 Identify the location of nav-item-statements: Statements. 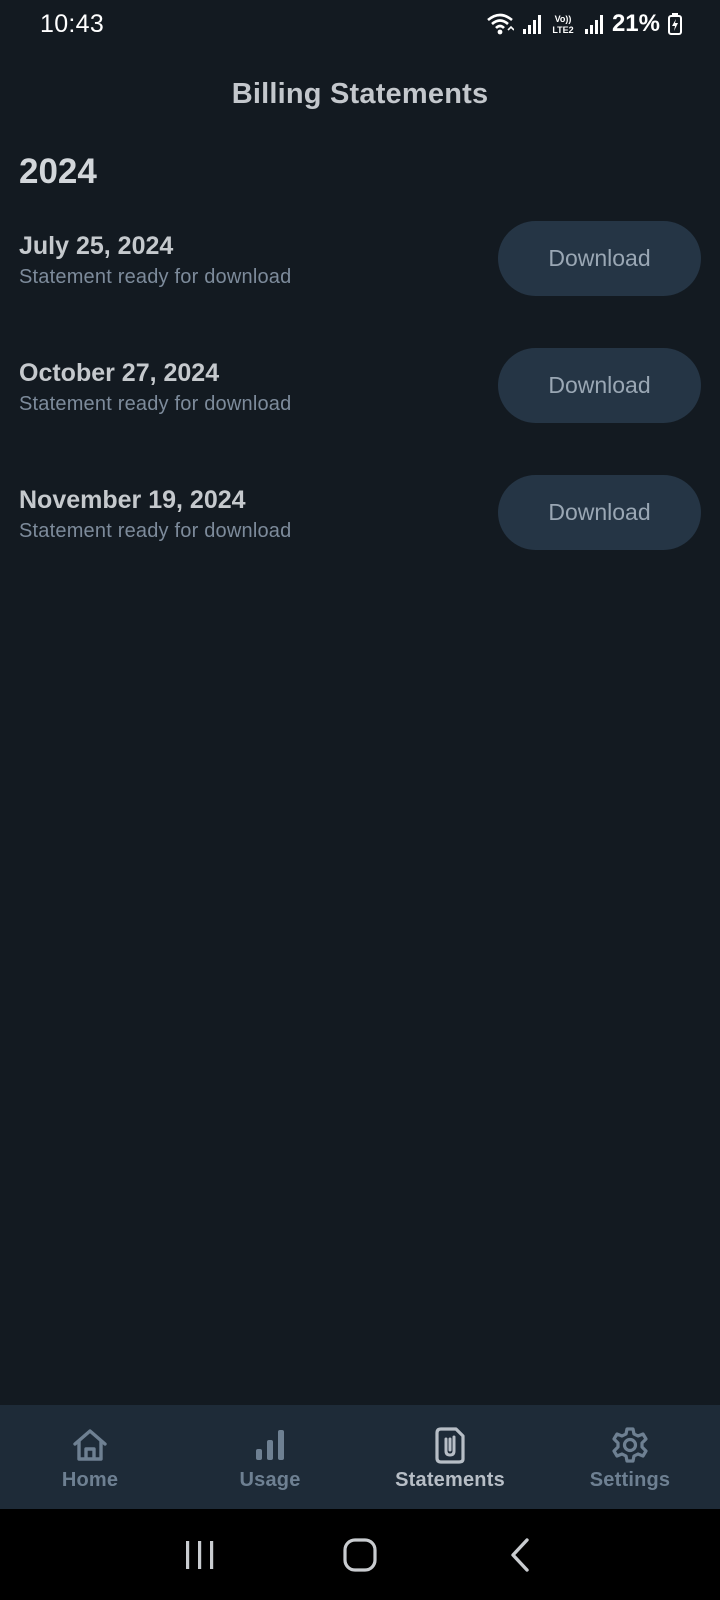
(450, 1457).